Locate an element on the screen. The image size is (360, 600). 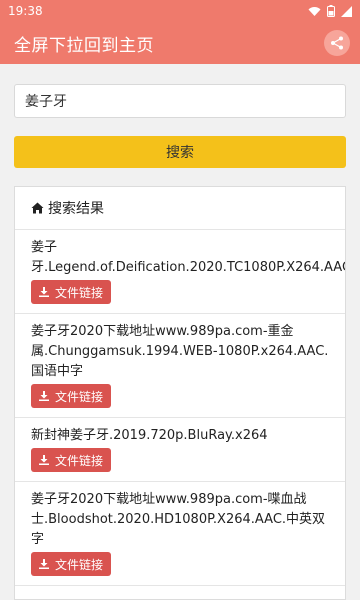
results-header-label: 搜索结果 is located at coordinates (76, 209).